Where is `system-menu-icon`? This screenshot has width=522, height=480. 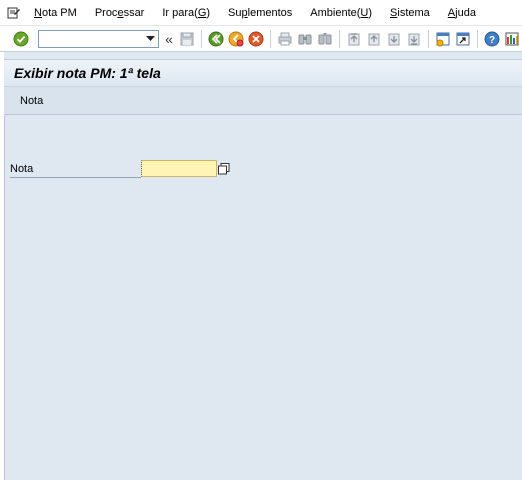 system-menu-icon is located at coordinates (14, 13).